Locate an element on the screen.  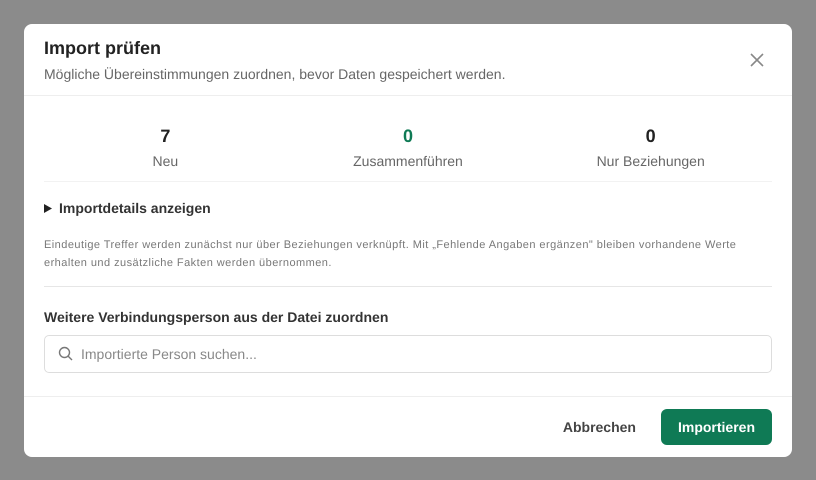
search-icon is located at coordinates (65, 353).